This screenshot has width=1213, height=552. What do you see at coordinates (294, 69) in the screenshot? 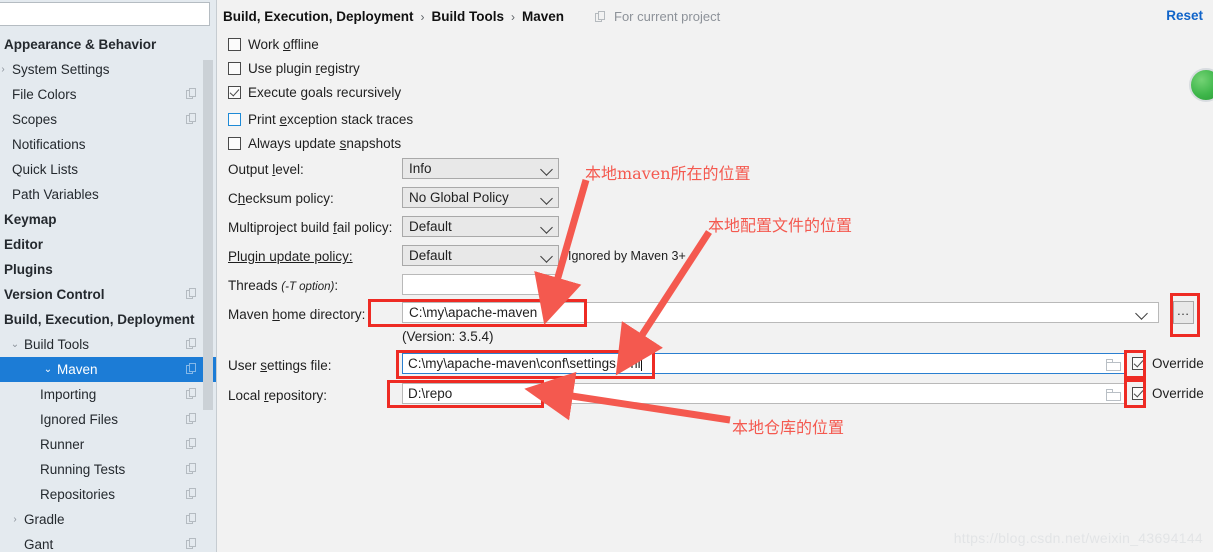
I see `checkbox-row-use-plugin-registry: Use plugin registry` at bounding box center [294, 69].